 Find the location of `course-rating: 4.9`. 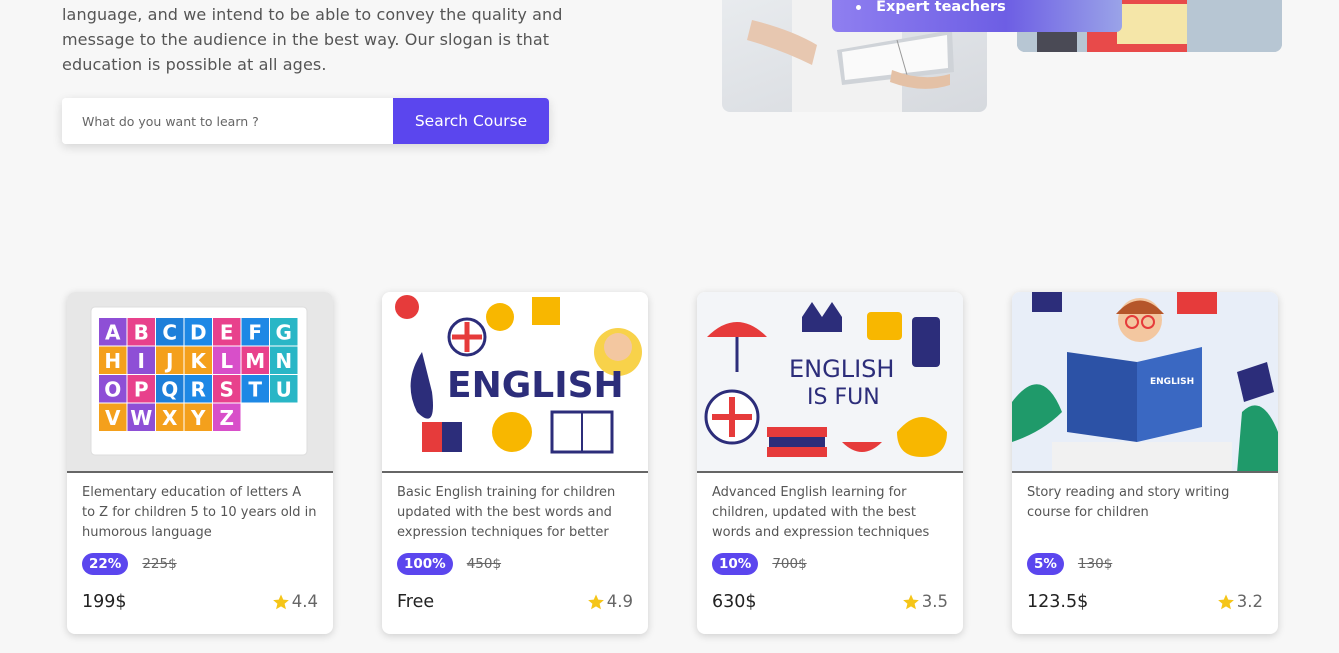

course-rating: 4.9 is located at coordinates (610, 601).